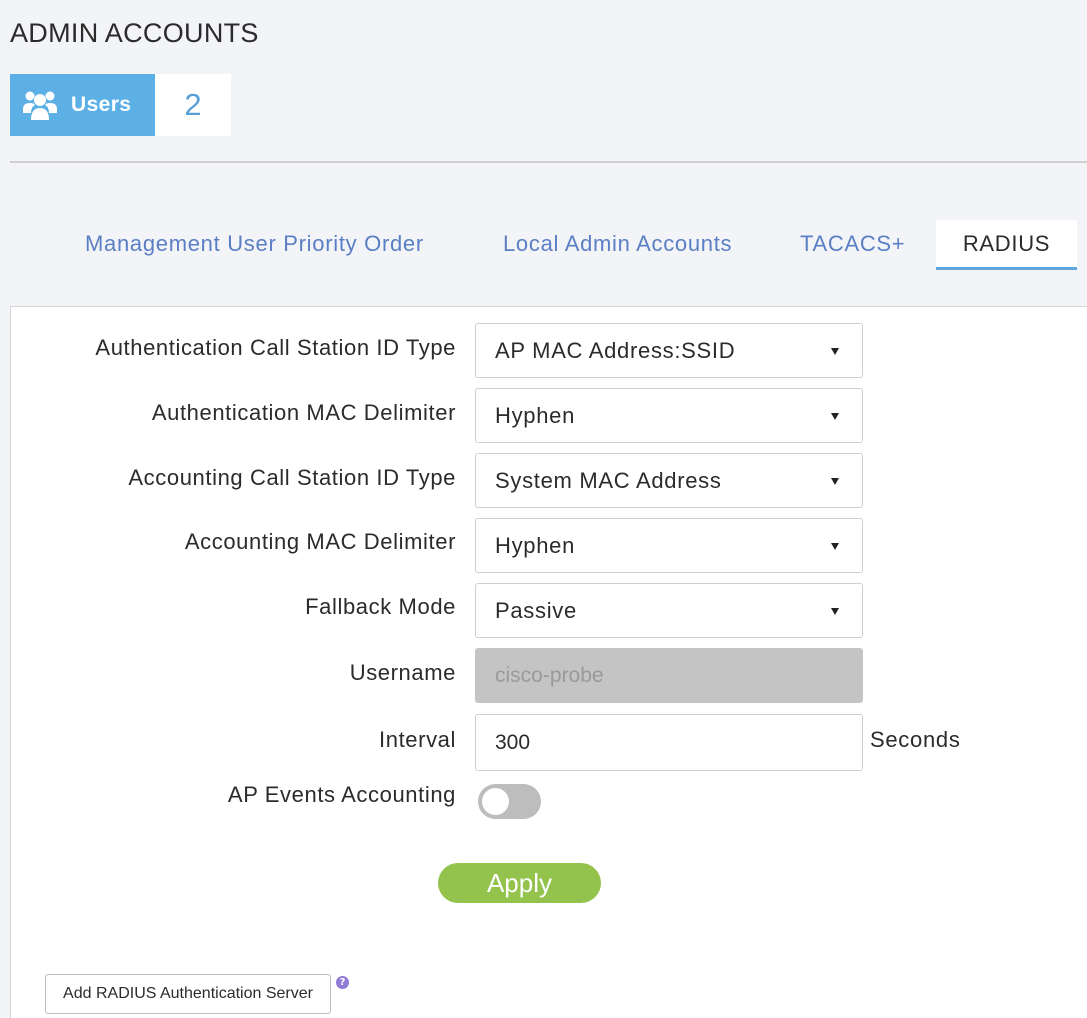 Image resolution: width=1087 pixels, height=1018 pixels. Describe the element at coordinates (380, 606) in the screenshot. I see `fallback-mode-label: Fallback Mode` at that location.